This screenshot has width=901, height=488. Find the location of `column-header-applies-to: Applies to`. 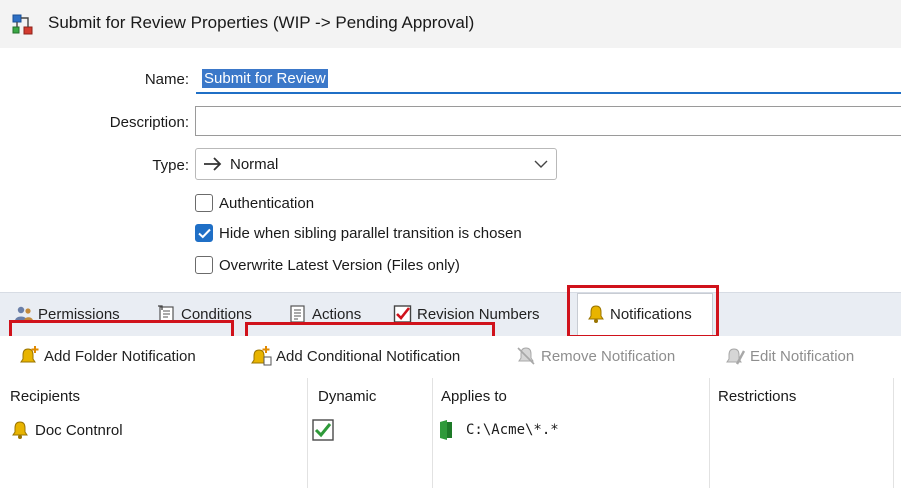

column-header-applies-to: Applies to is located at coordinates (474, 396).